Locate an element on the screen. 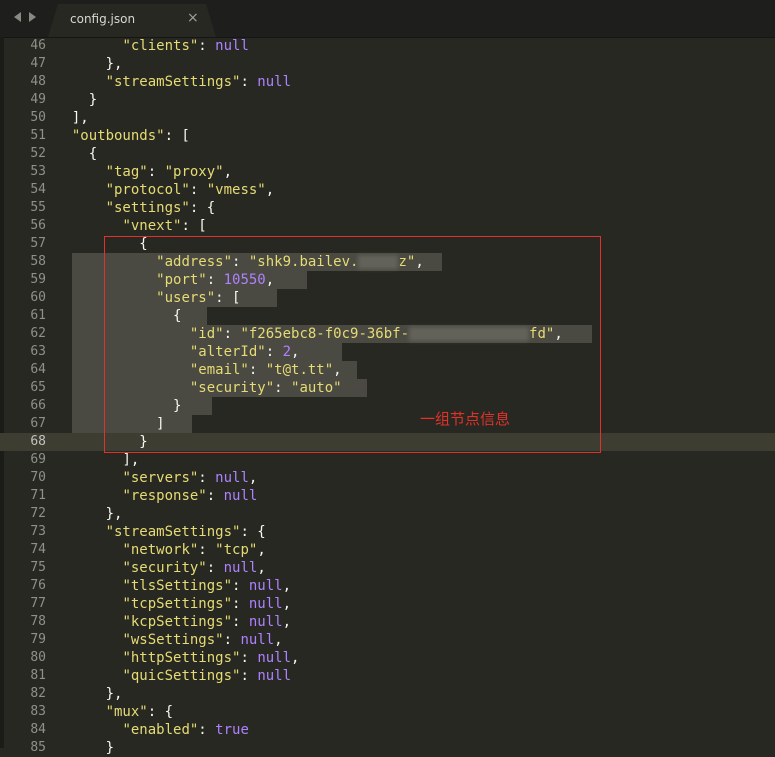  code-line: 83 "mux": { is located at coordinates (387, 712).